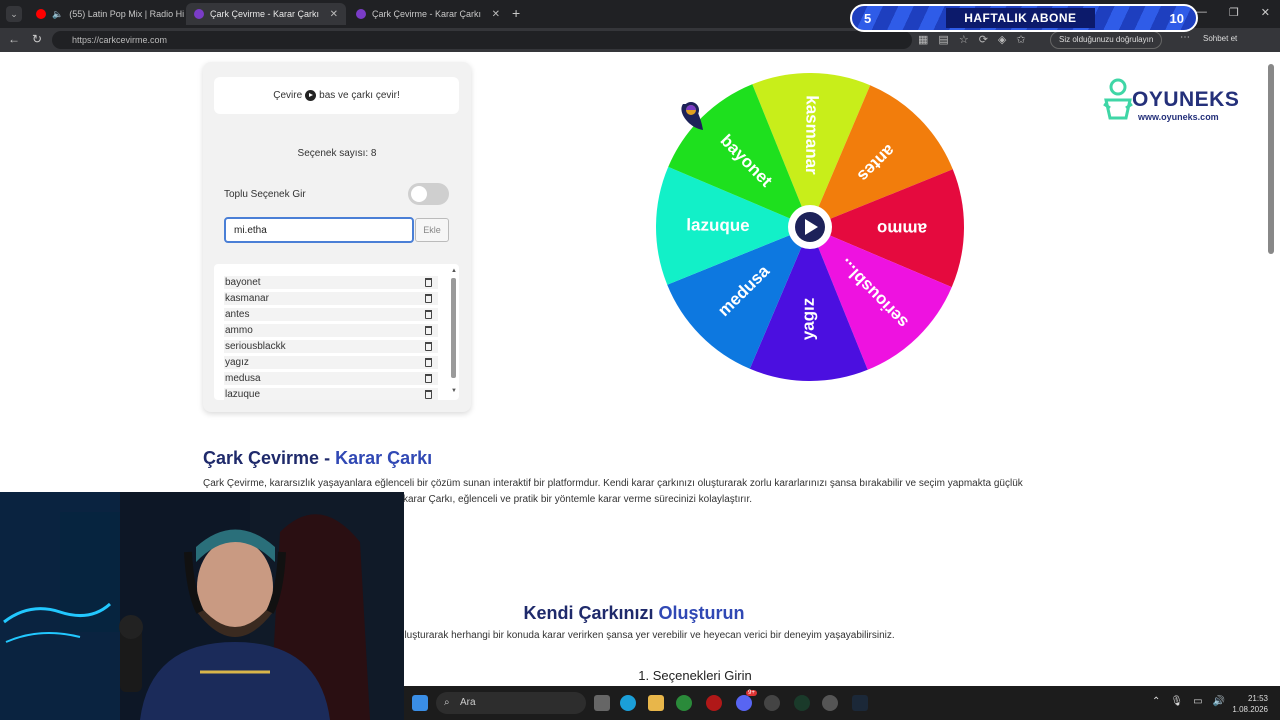 The width and height of the screenshot is (1280, 720). Describe the element at coordinates (331, 362) in the screenshot. I see `list-item: yagız` at that location.